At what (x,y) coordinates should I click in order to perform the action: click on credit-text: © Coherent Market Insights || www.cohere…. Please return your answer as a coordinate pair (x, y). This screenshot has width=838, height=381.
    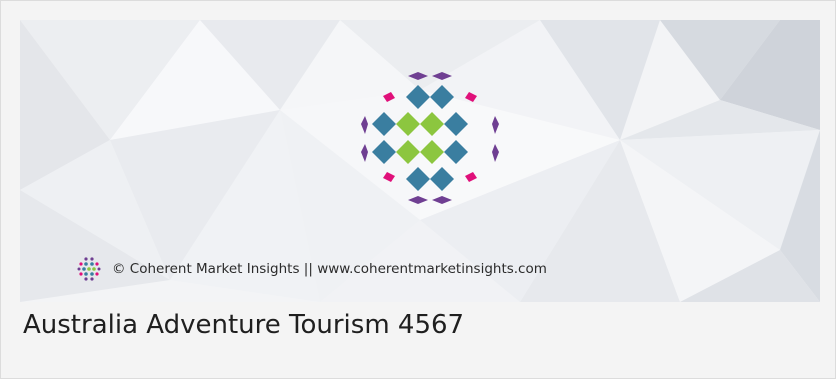
    Looking at the image, I should click on (329, 269).